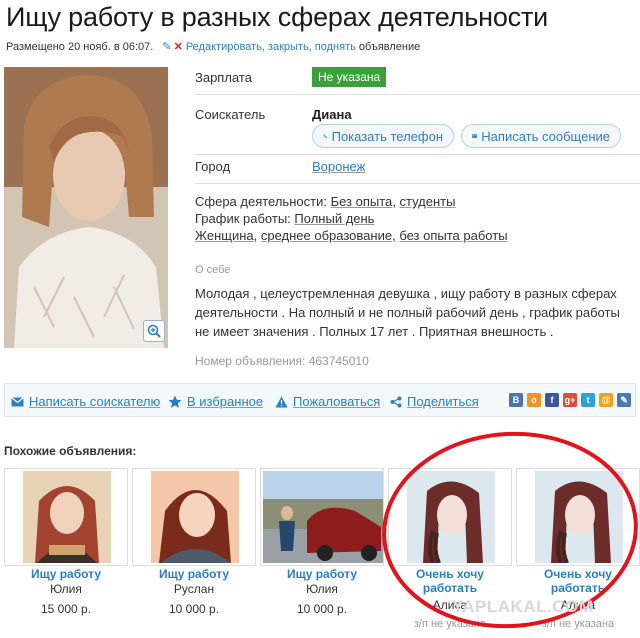 The image size is (640, 638). I want to click on applicant-photo-illustration, so click(86, 207).